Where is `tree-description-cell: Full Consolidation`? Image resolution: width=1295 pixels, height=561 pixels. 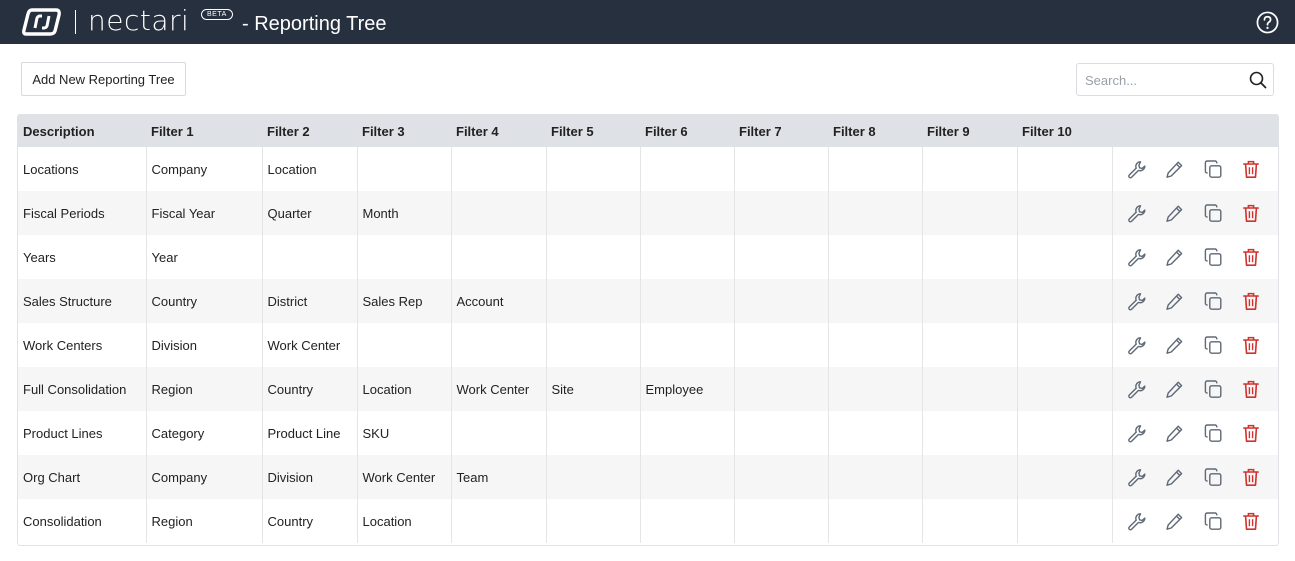 tree-description-cell: Full Consolidation is located at coordinates (82, 389).